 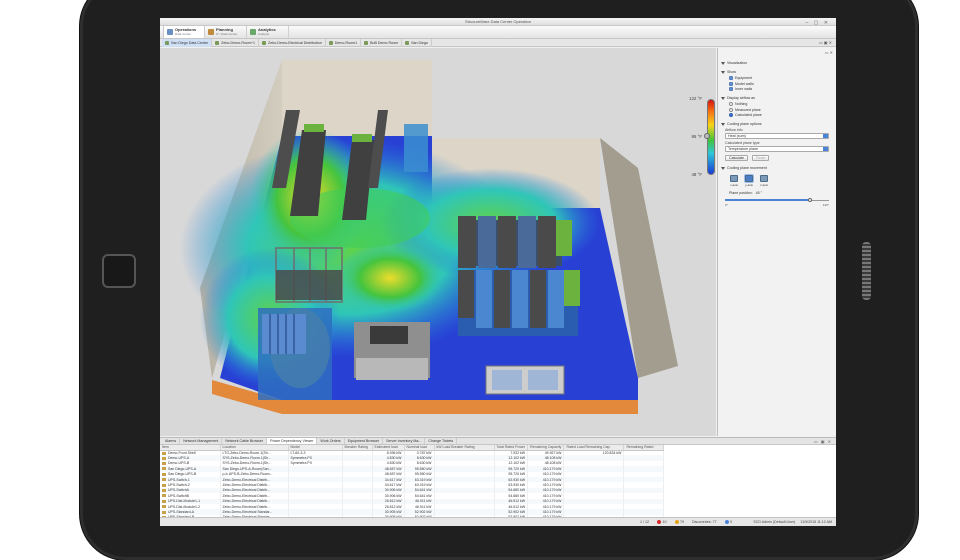 What do you see at coordinates (777, 149) in the screenshot?
I see `calculated-plane-type-select: Temperature plane` at bounding box center [777, 149].